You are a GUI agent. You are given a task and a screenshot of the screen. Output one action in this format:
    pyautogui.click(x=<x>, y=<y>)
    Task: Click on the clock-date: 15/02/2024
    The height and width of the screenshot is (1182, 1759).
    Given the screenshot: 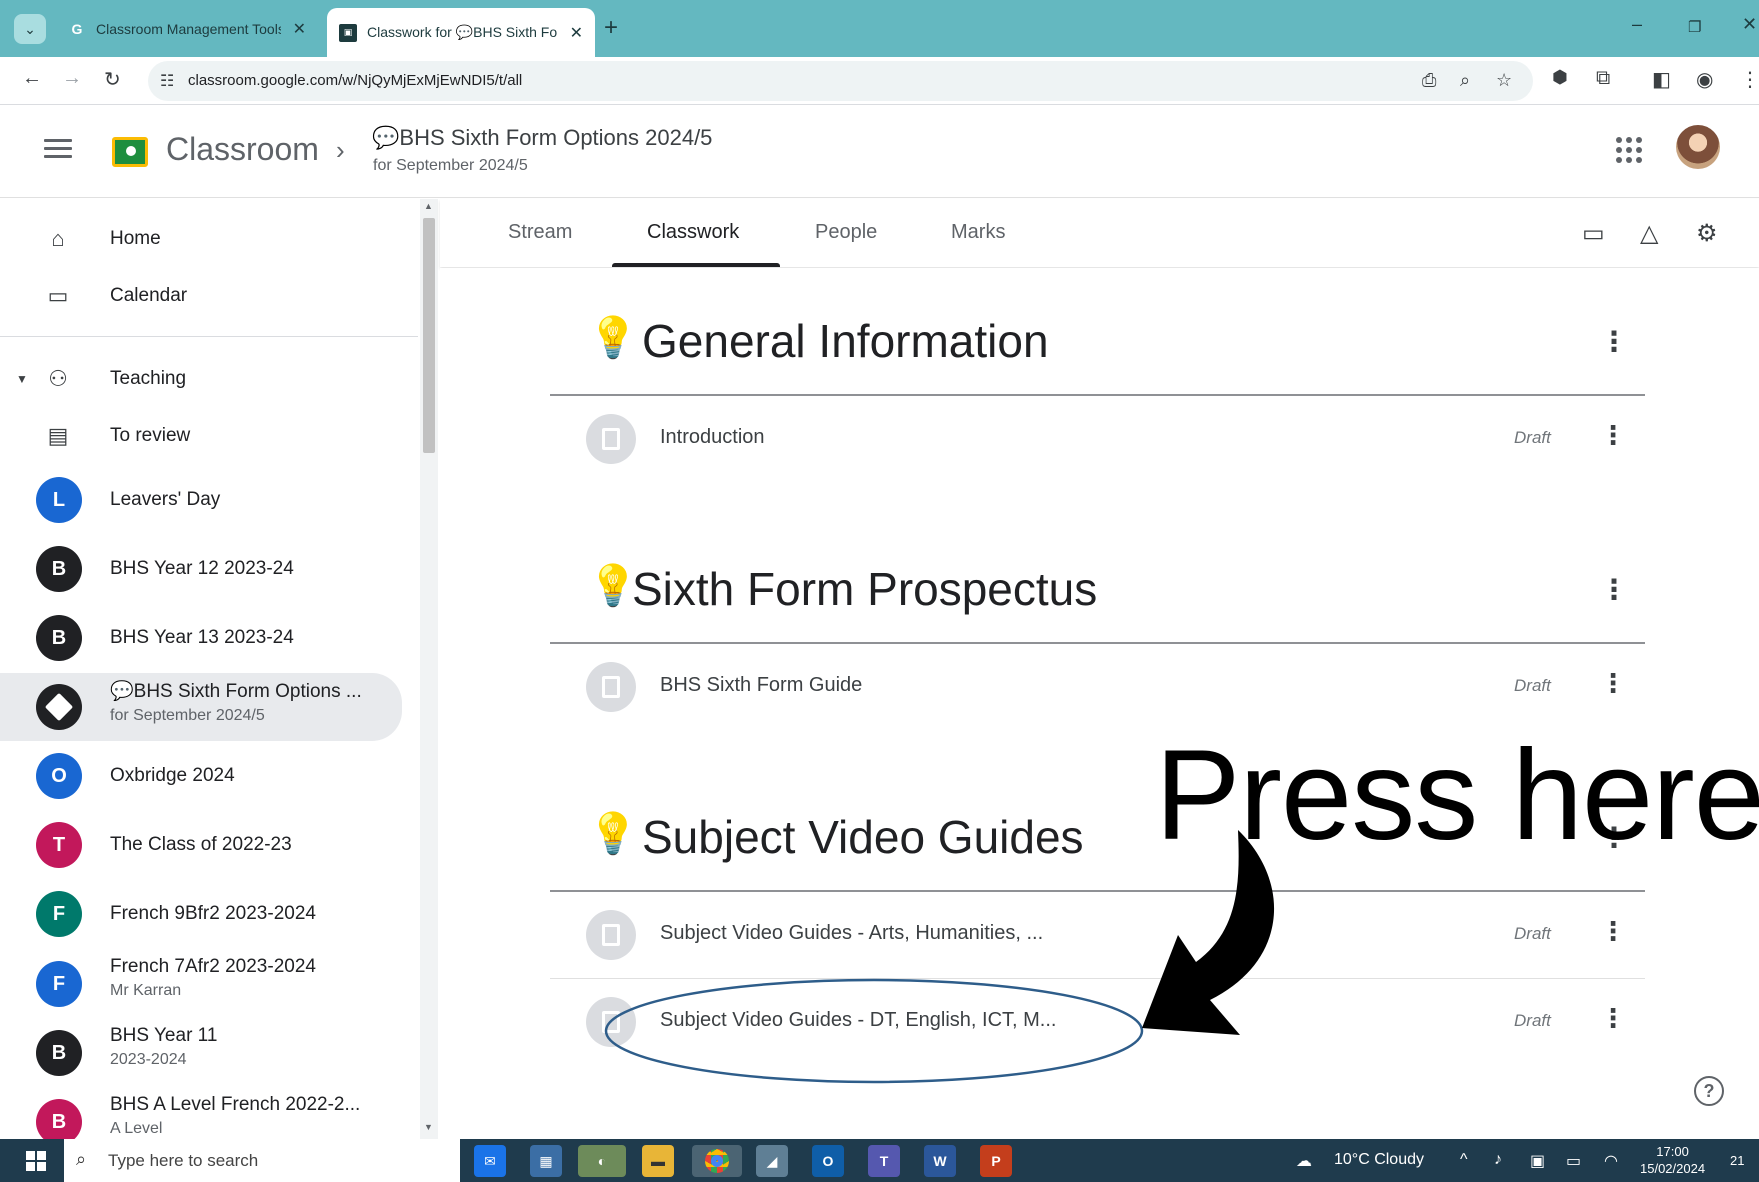 What is the action you would take?
    pyautogui.click(x=1673, y=1168)
    